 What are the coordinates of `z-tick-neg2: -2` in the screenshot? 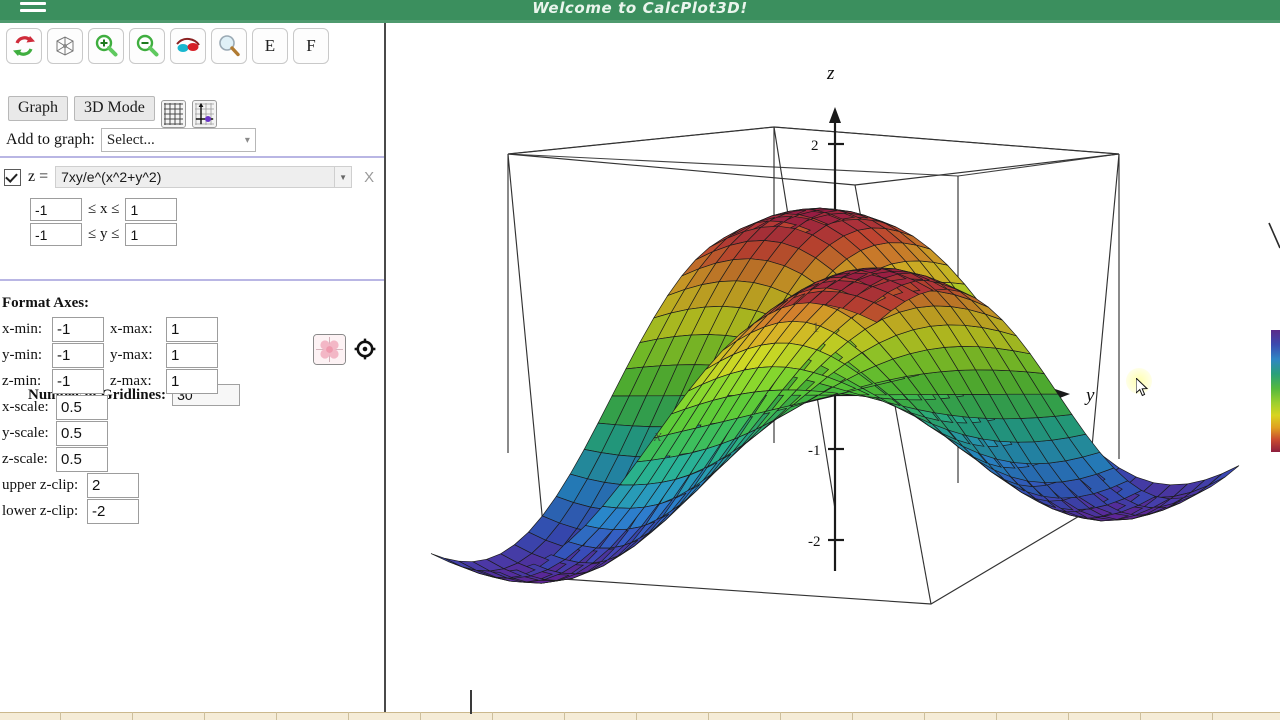 It's located at (814, 542).